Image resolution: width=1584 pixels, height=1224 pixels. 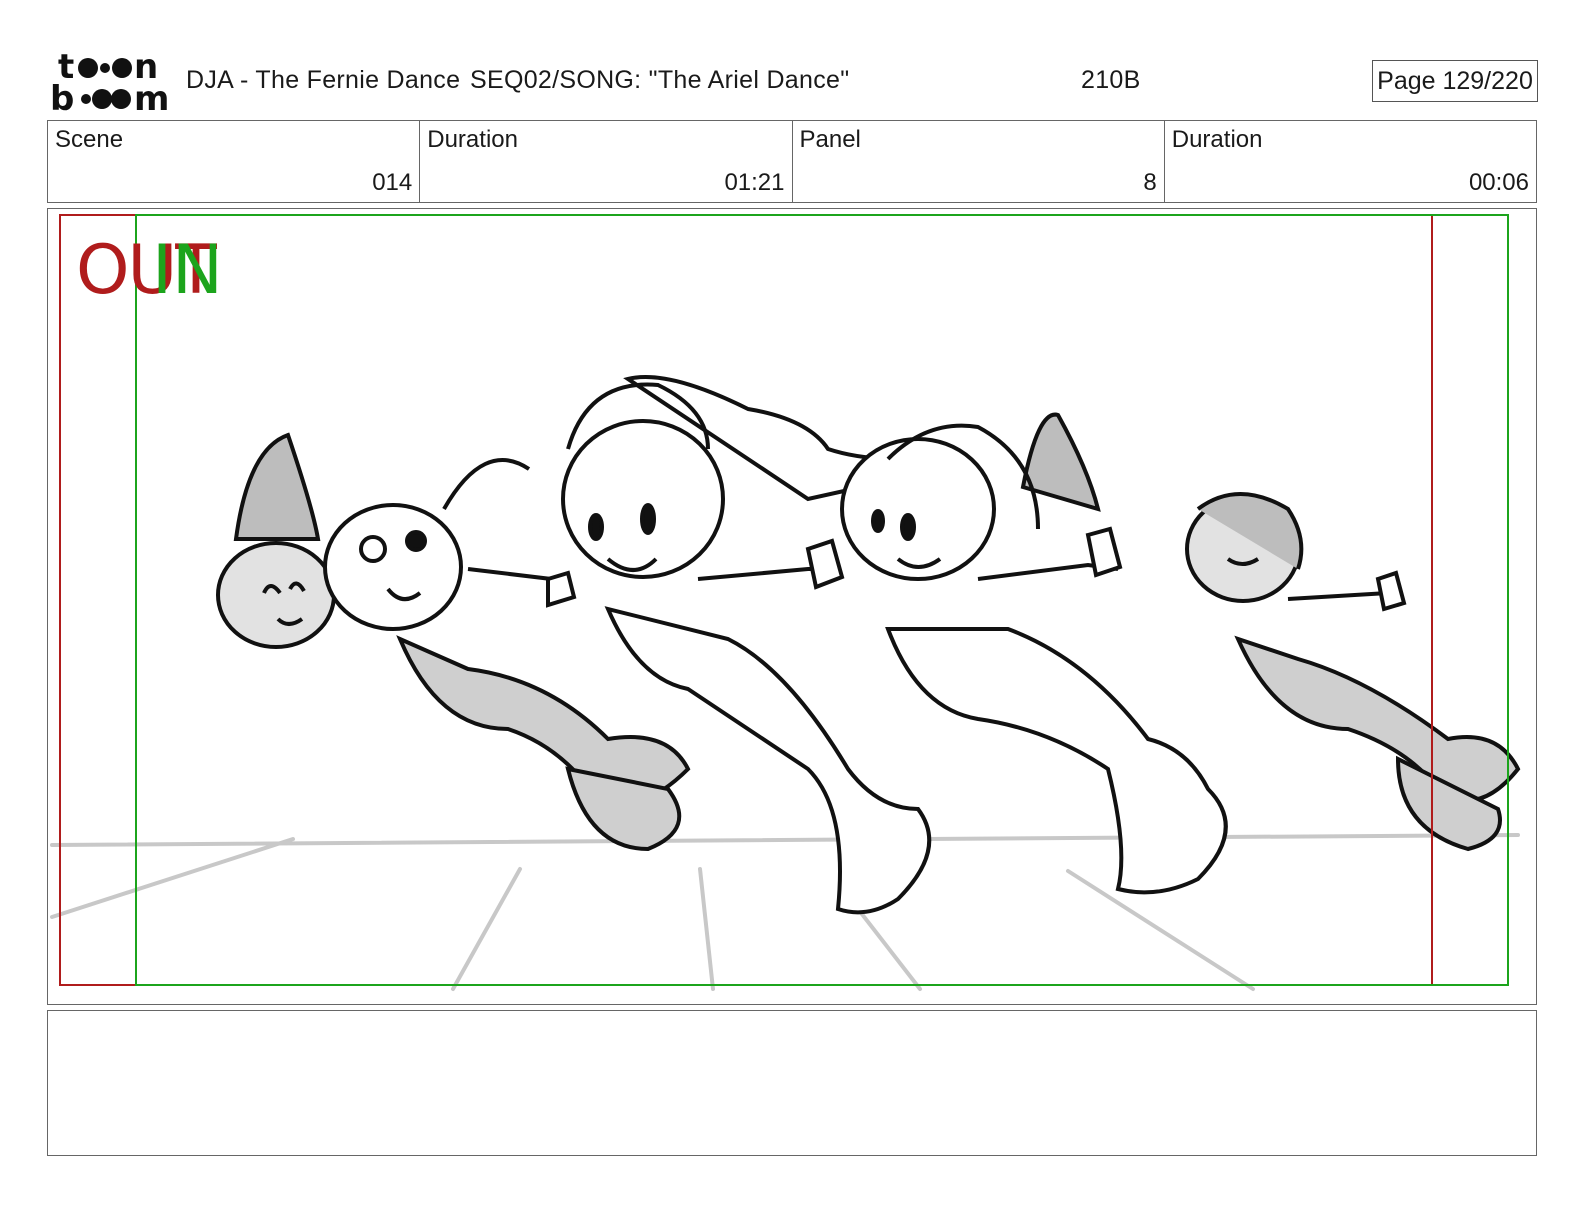 What do you see at coordinates (1217, 139) in the screenshot?
I see `panel-duration-label: Duration` at bounding box center [1217, 139].